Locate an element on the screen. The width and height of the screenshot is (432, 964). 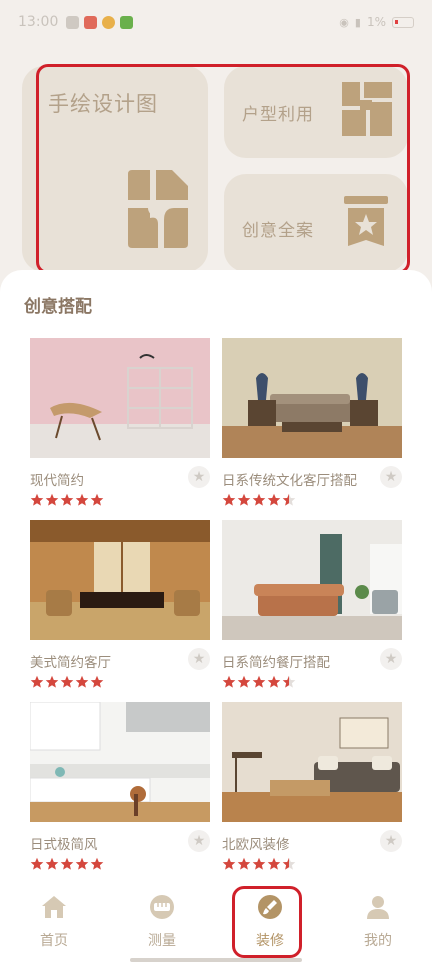
floor-plan-label: 户型利用 is located at coordinates (278, 115).